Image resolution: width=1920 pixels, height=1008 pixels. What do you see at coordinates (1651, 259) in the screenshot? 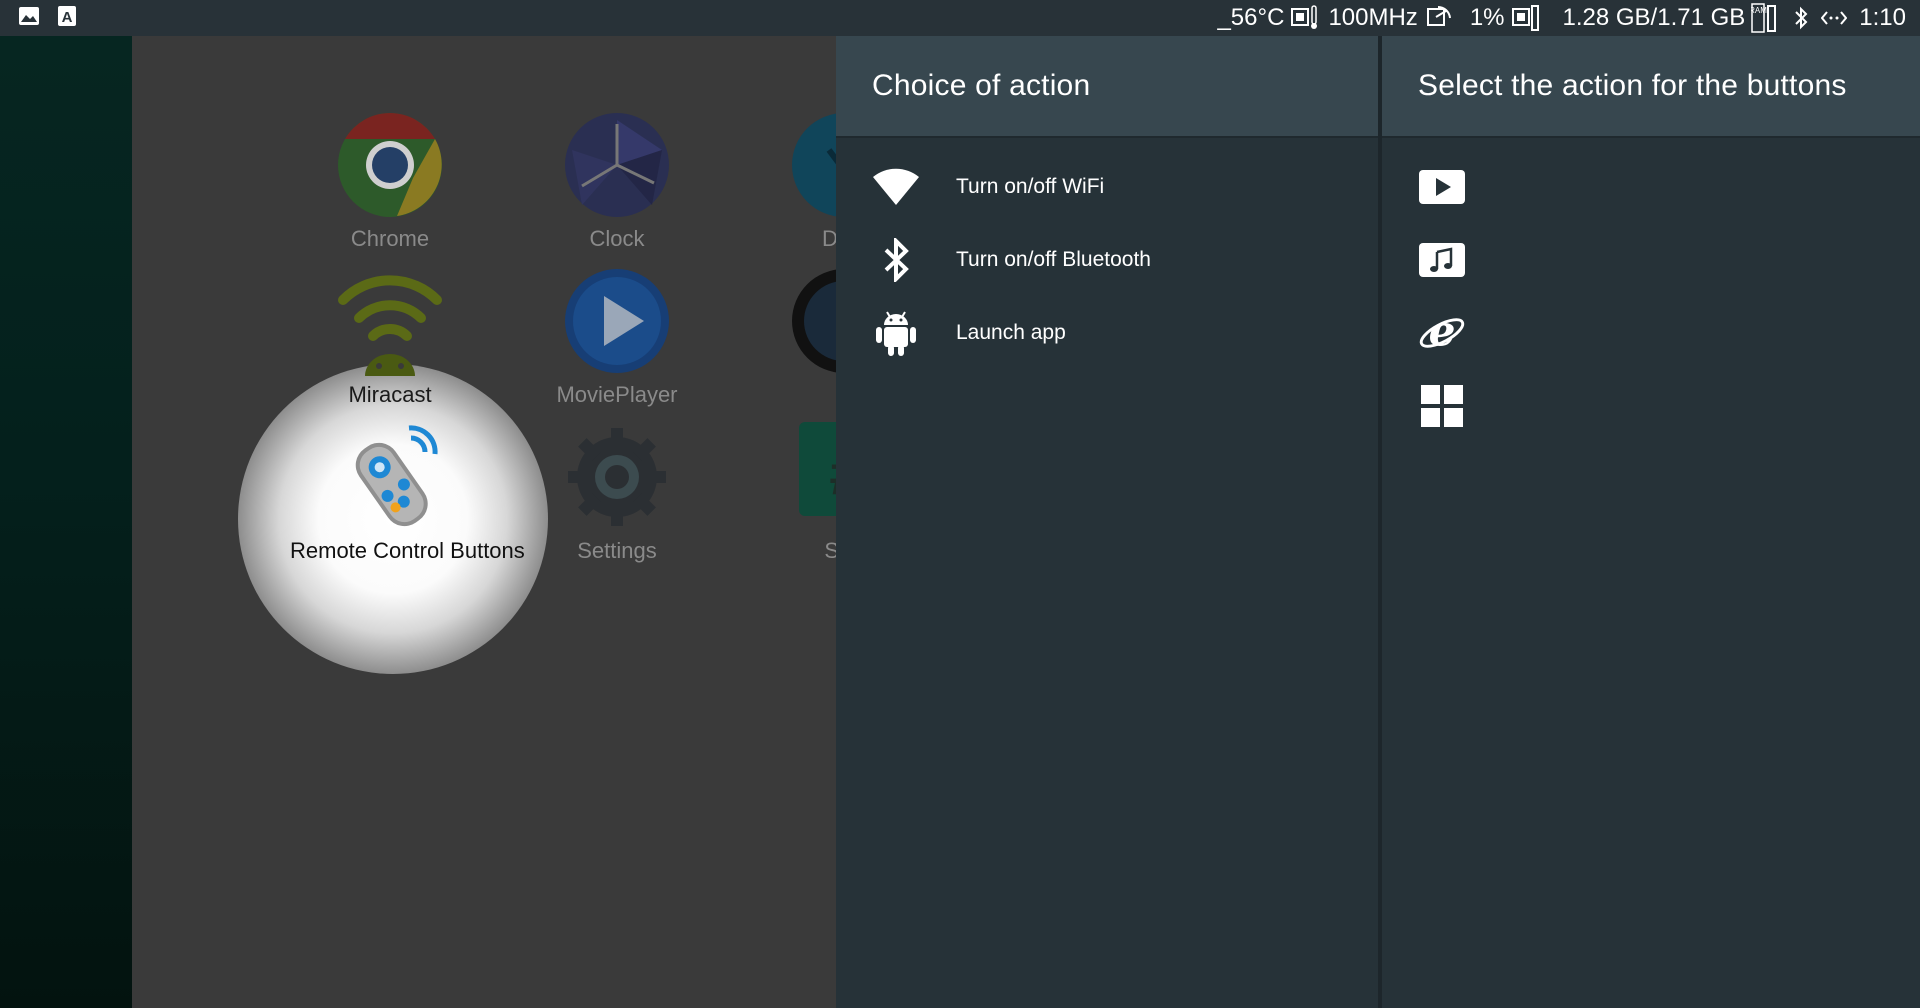
I see `button-item-music` at bounding box center [1651, 259].